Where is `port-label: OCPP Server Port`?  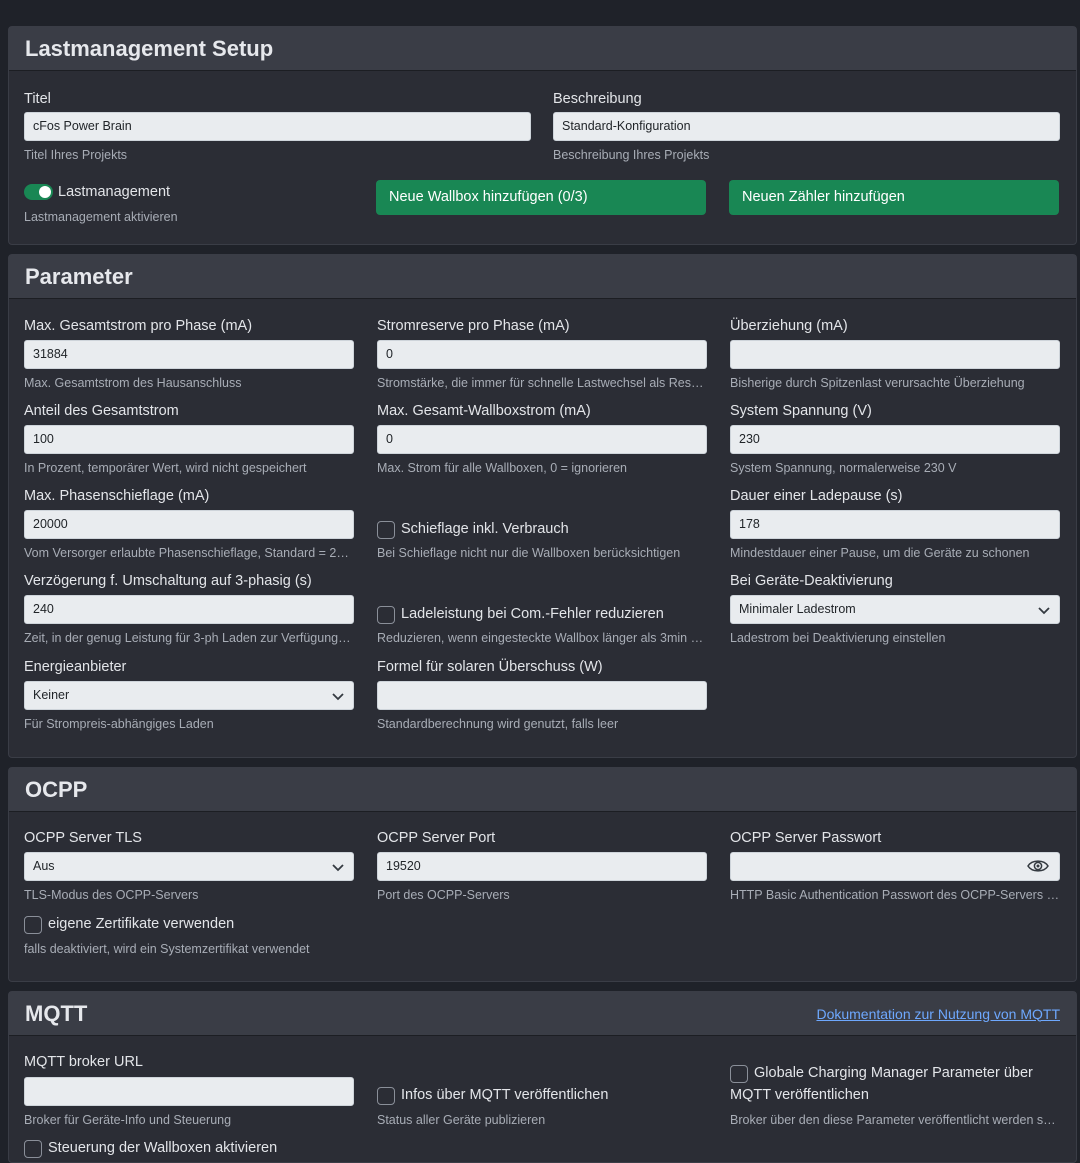
port-label: OCPP Server Port is located at coordinates (436, 838).